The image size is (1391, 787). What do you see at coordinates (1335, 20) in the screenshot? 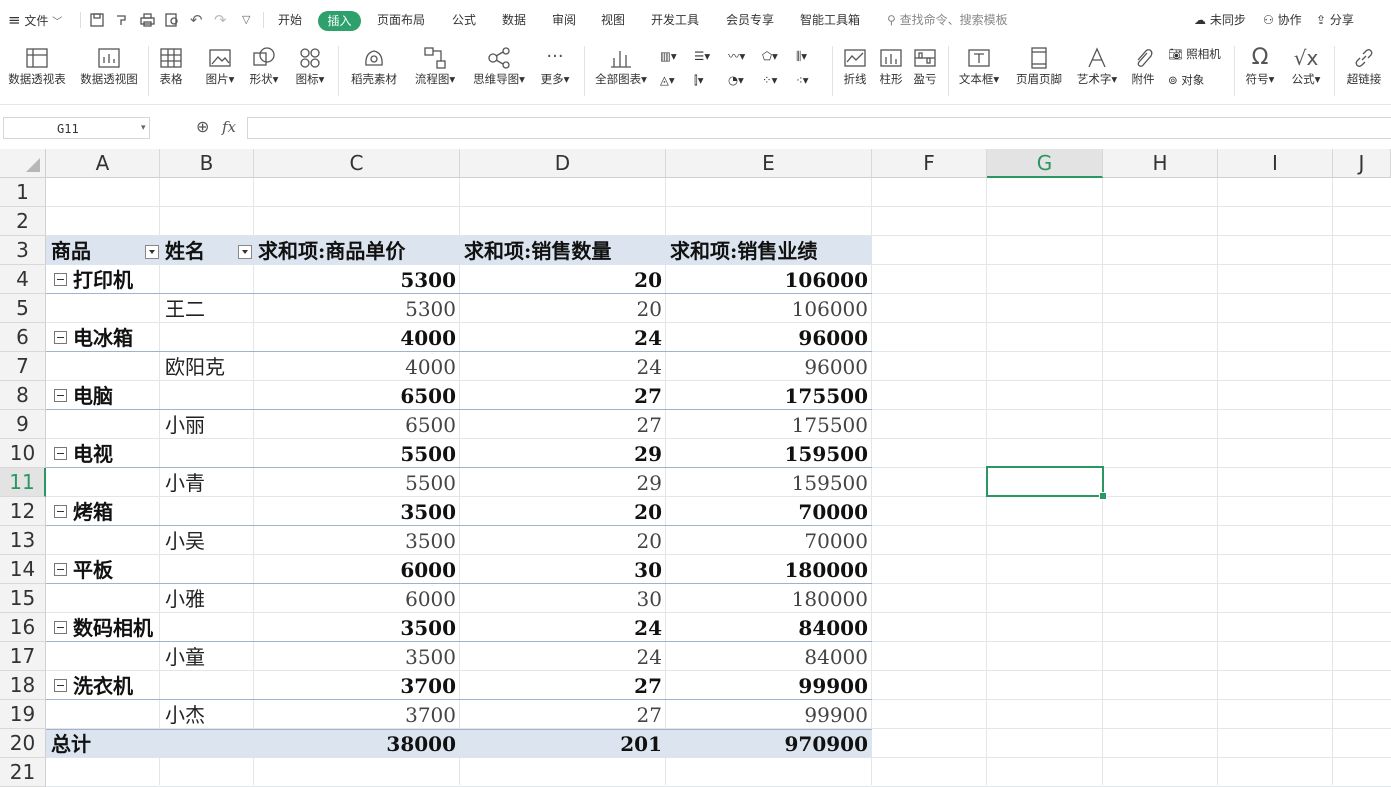
I see `share-button: ⇪ 分享` at bounding box center [1335, 20].